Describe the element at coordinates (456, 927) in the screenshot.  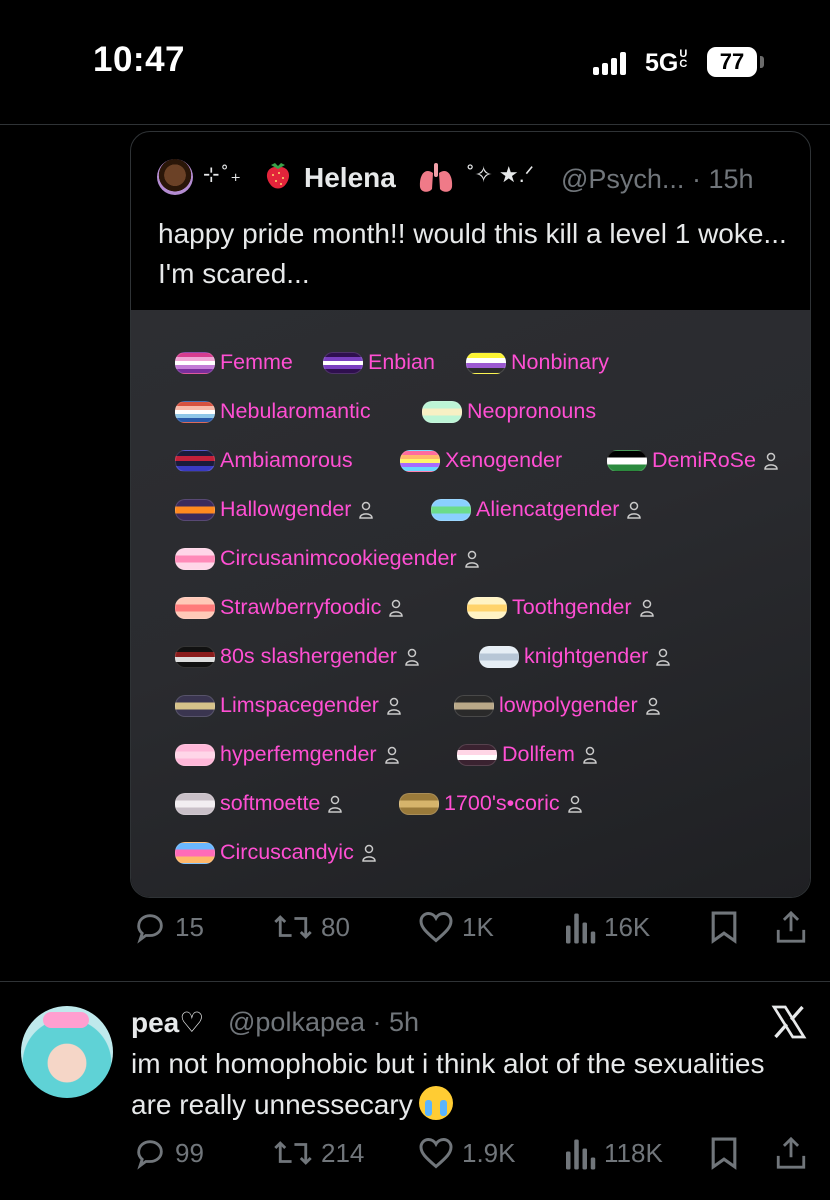
I see `like-button: 1K` at that location.